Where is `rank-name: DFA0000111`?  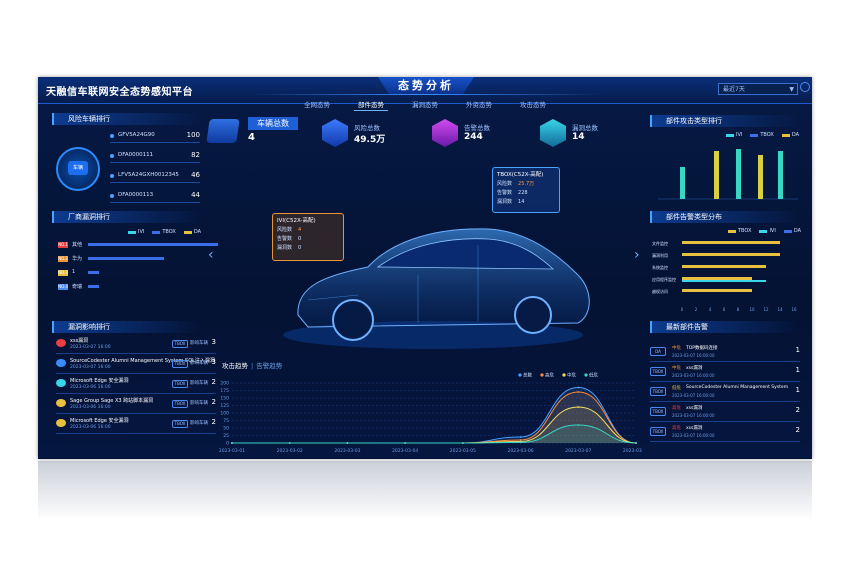 rank-name: DFA0000111 is located at coordinates (136, 155).